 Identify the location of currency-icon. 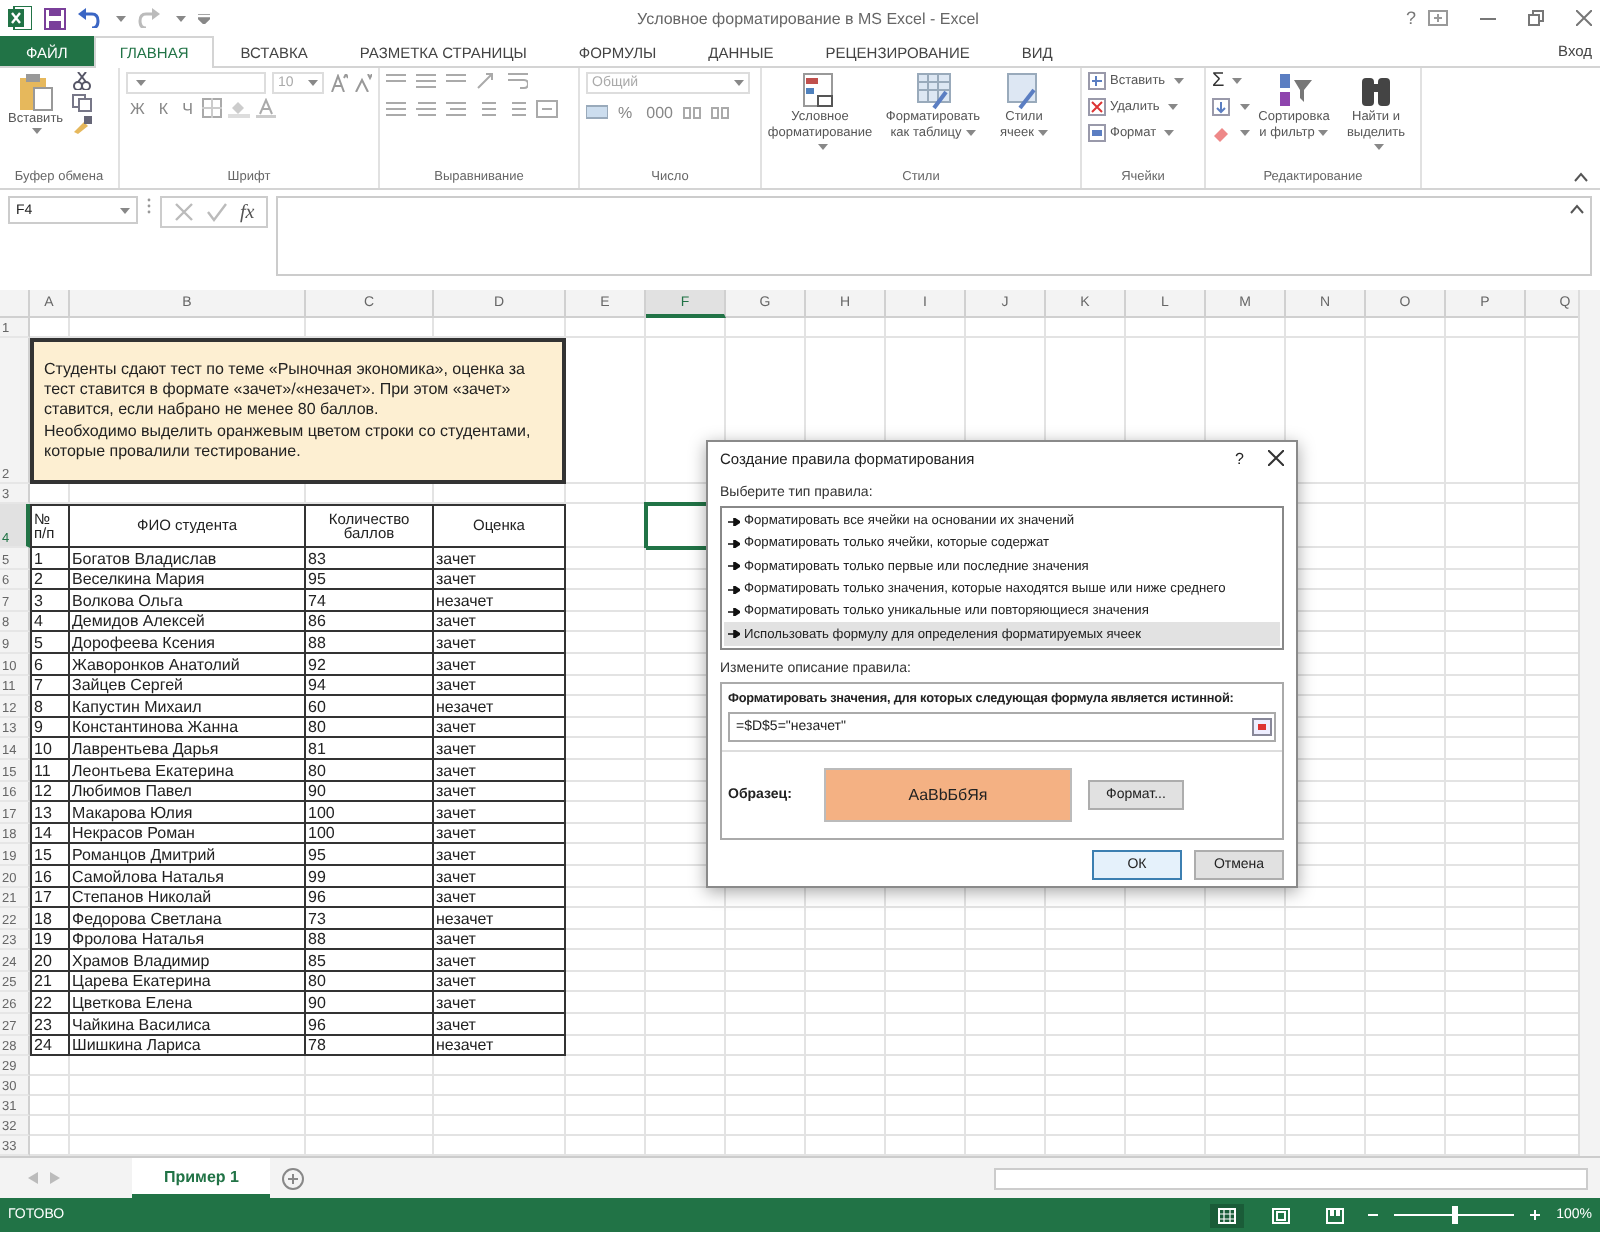
(597, 113).